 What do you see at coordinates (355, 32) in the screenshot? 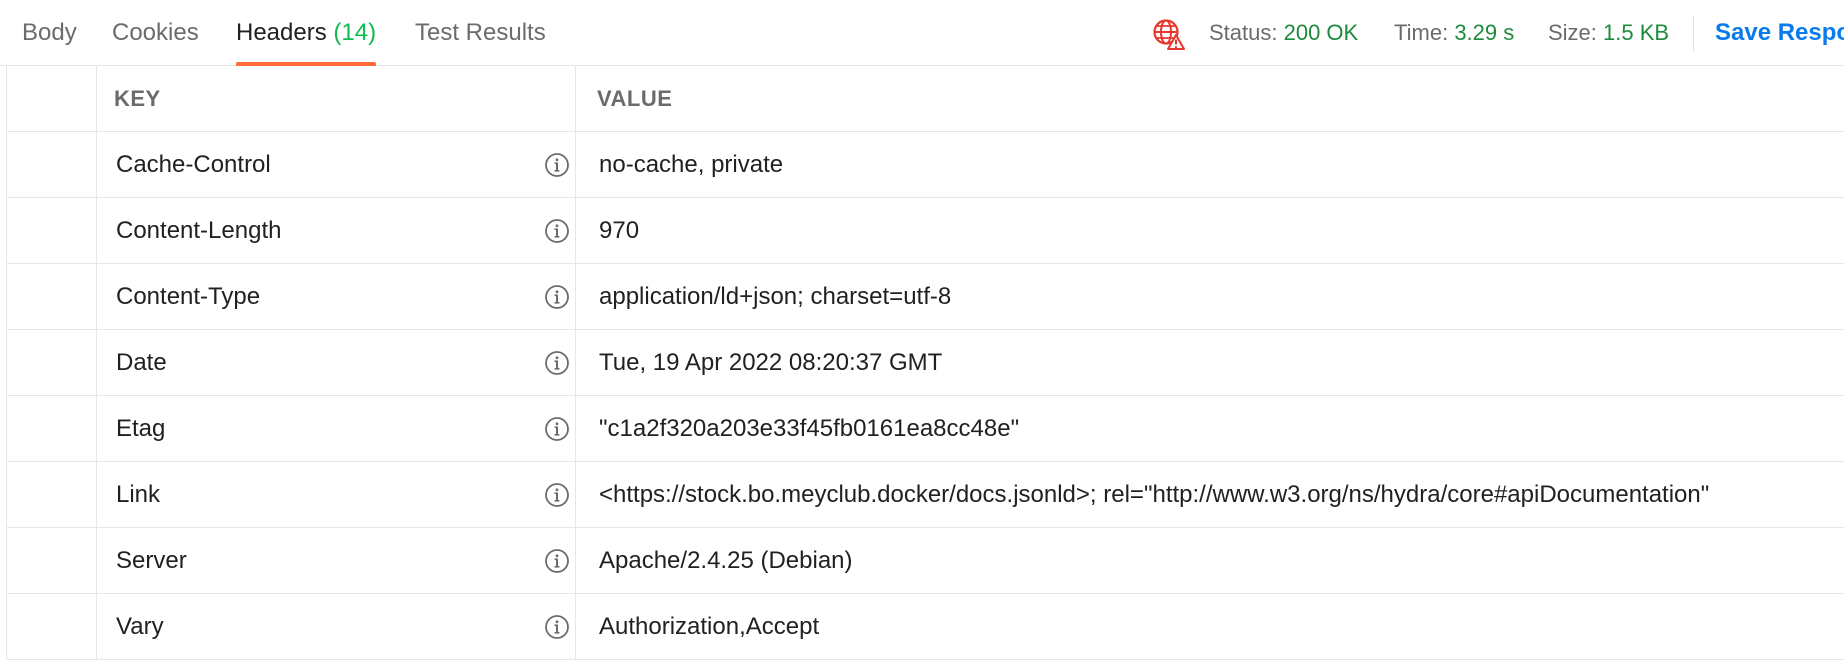
I see `tab-headers-count: (14)` at bounding box center [355, 32].